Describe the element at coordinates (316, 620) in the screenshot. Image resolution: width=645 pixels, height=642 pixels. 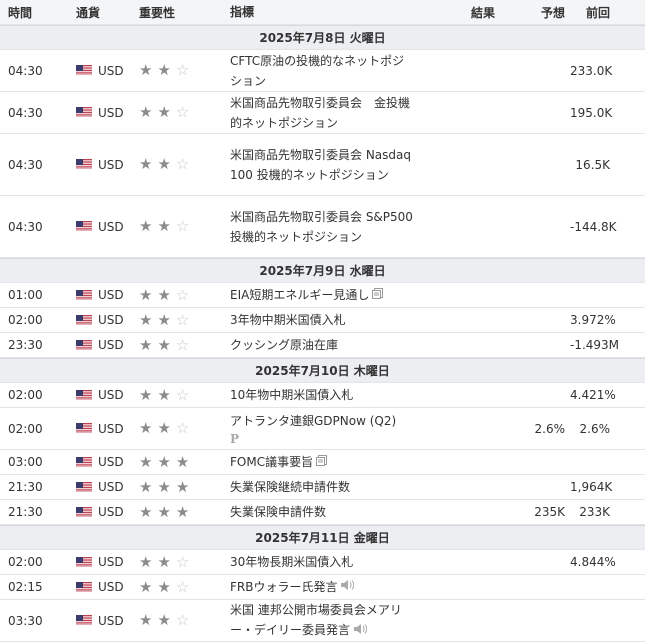
I see `indicator-label: 米国 連邦公開市場委員会メアリー・デイリー委員発言` at that location.